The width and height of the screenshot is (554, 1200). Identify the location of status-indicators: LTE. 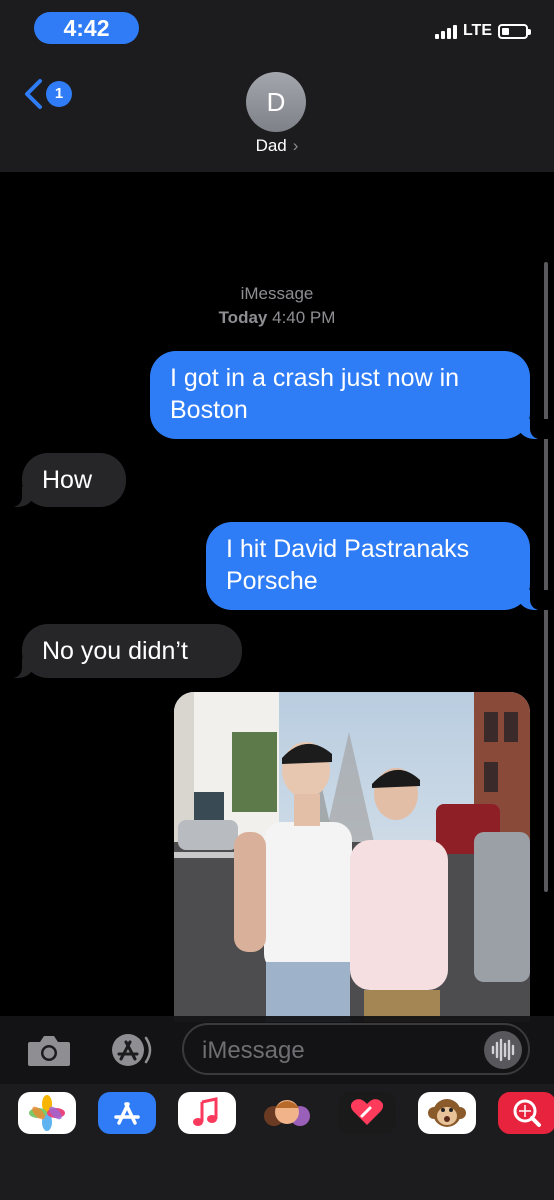
(482, 31).